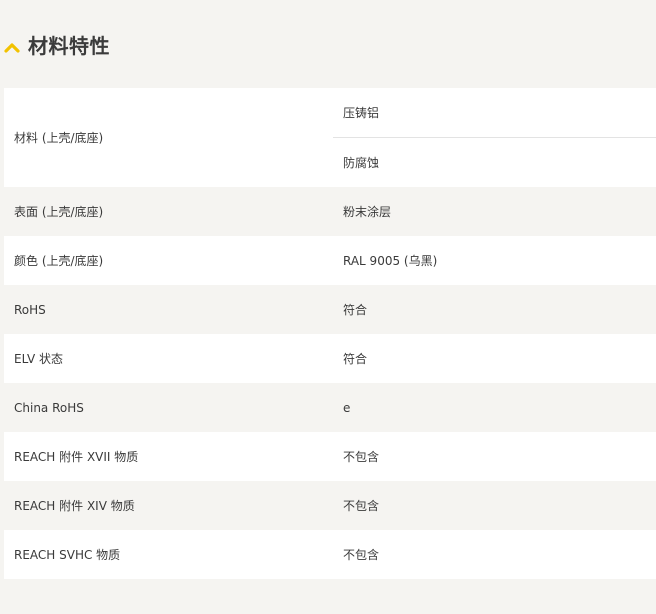  I want to click on property-label: REACH 附件 XVII 物质, so click(76, 457).